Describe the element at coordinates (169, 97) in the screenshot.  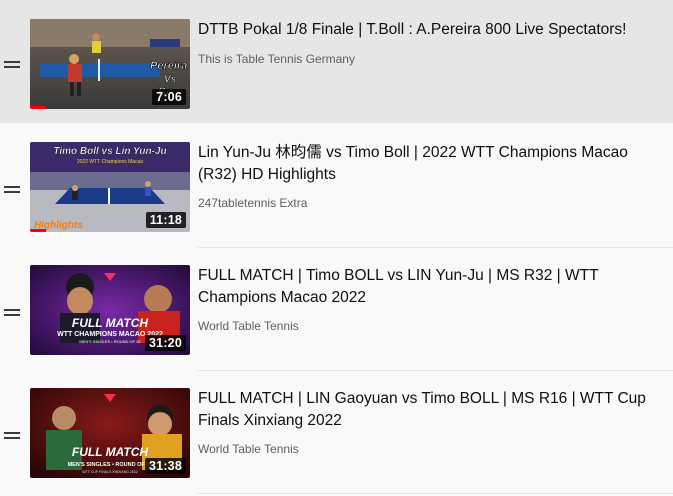
I see `duration-badge: 7:06` at that location.